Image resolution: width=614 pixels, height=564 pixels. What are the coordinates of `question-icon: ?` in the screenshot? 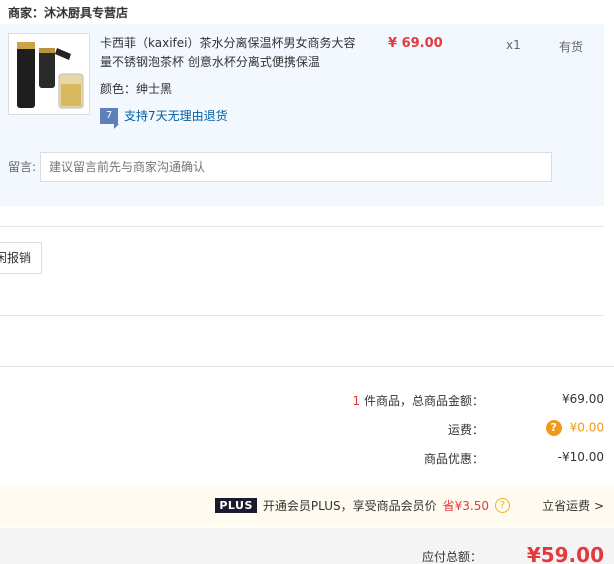 It's located at (553, 428).